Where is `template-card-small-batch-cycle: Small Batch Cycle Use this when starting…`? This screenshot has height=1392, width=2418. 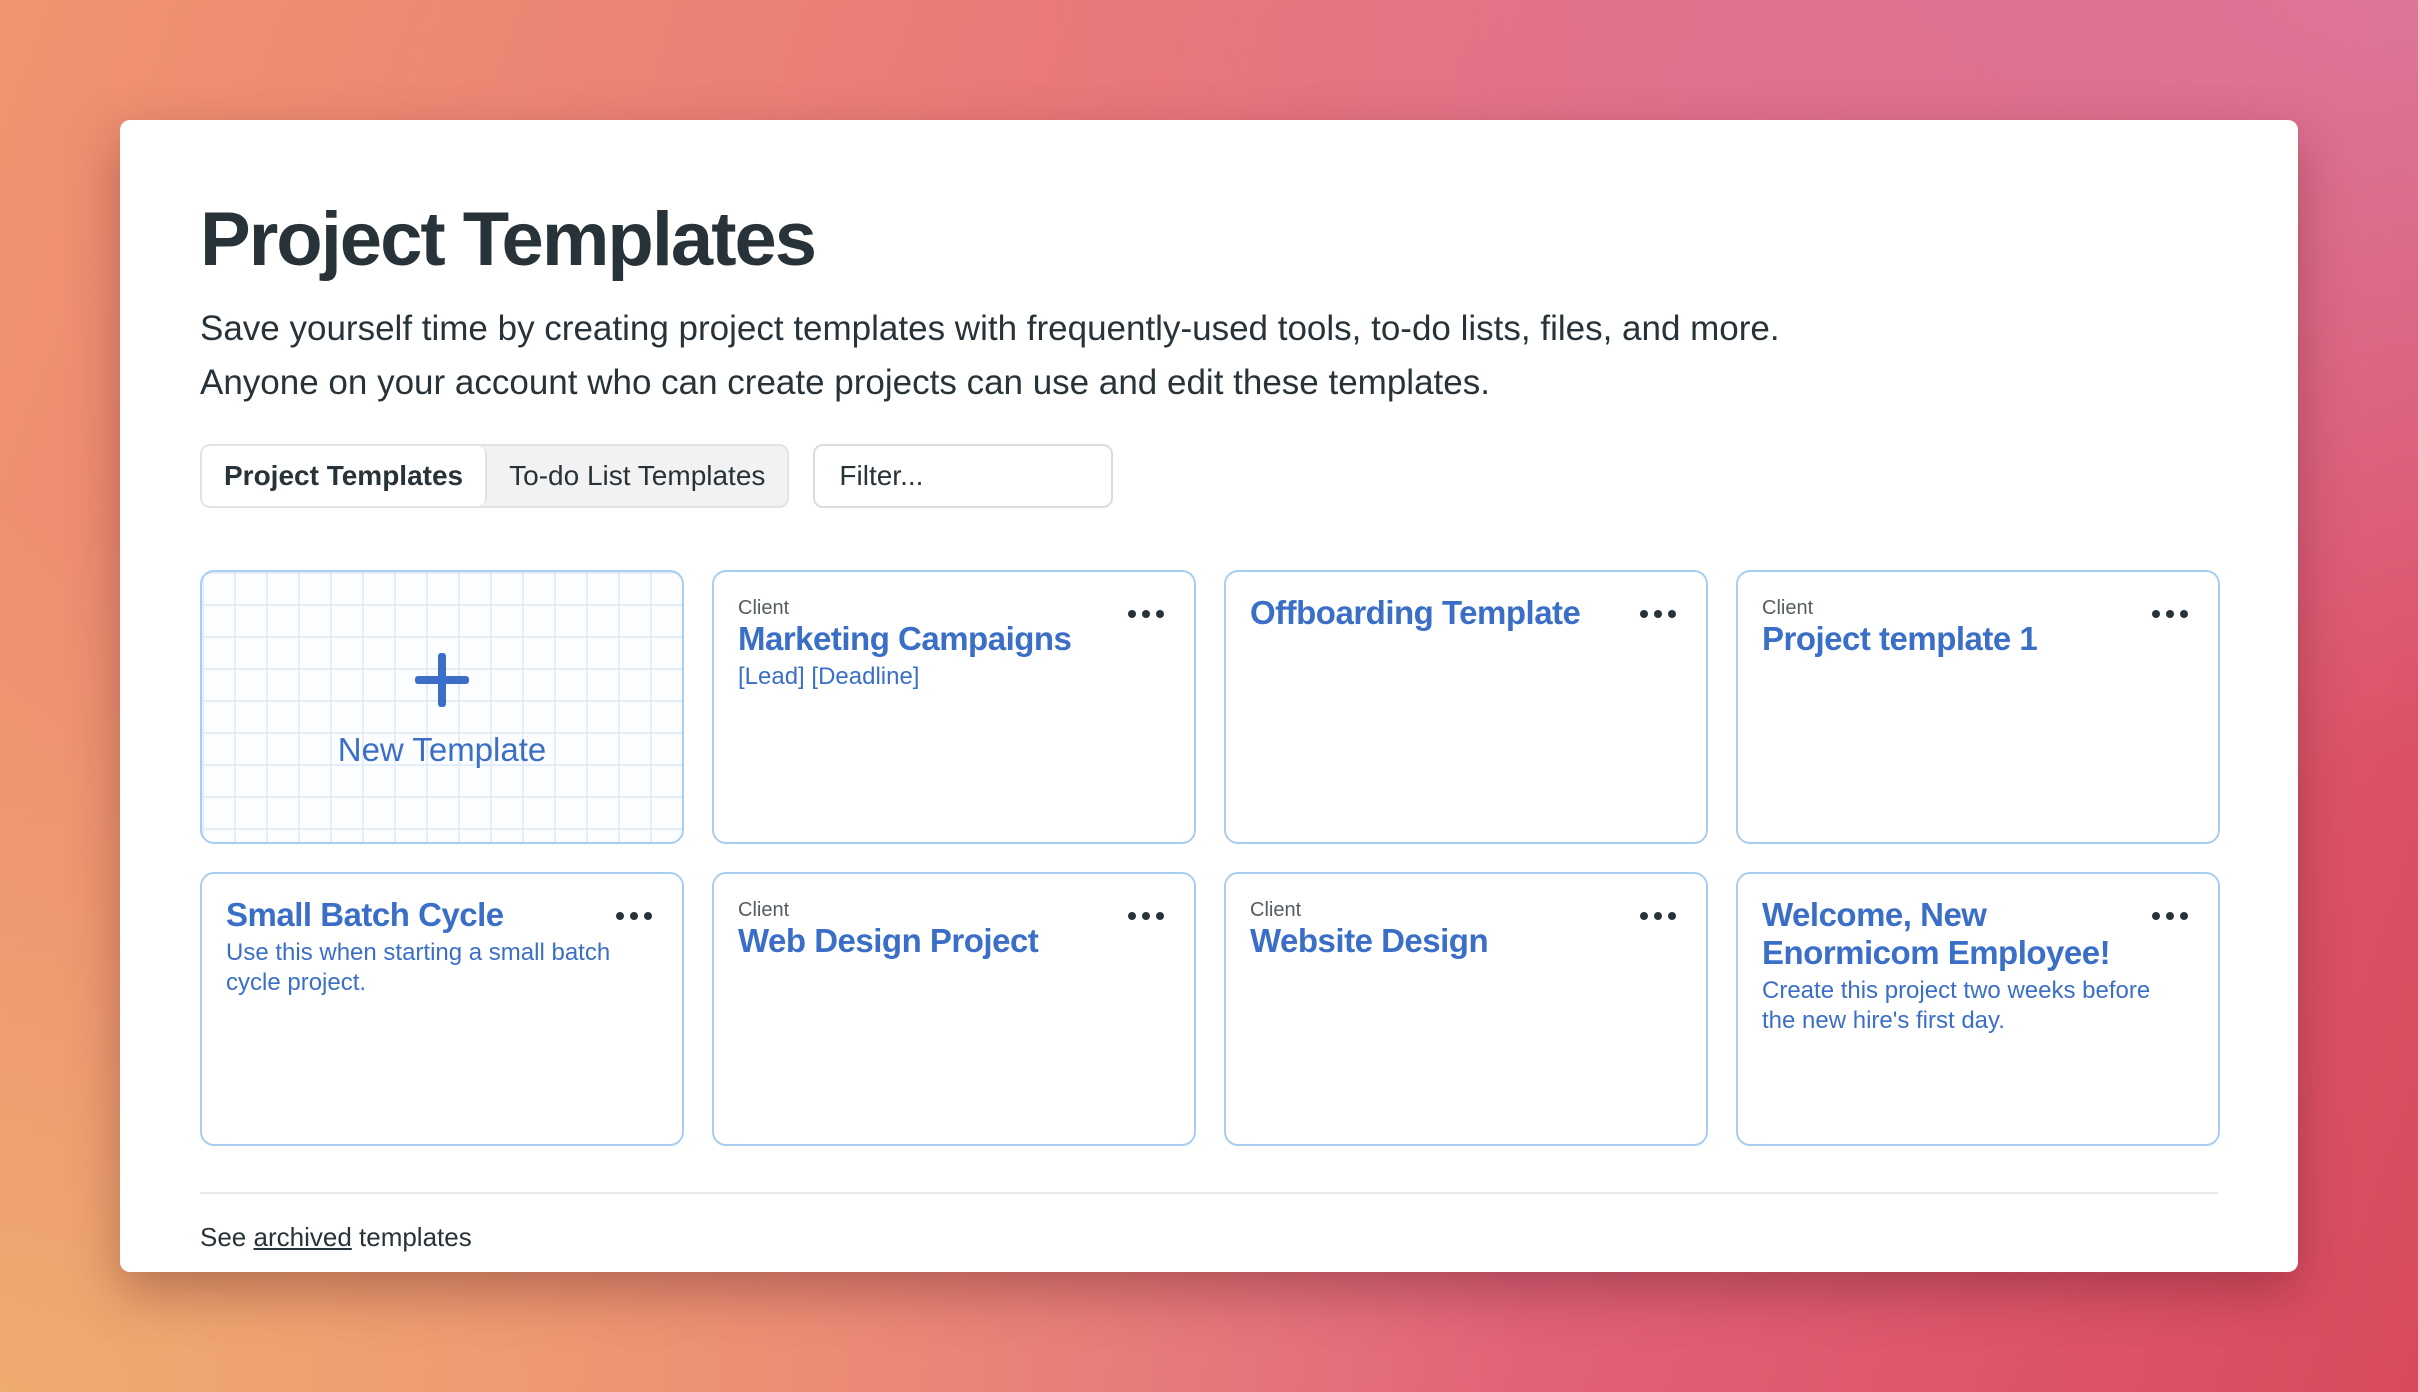 template-card-small-batch-cycle: Small Batch Cycle Use this when starting… is located at coordinates (442, 1008).